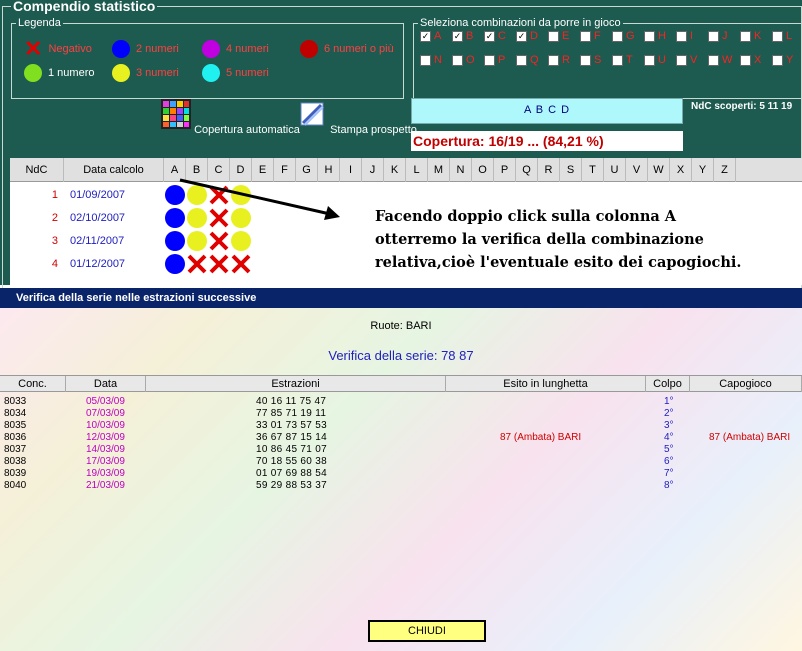 This screenshot has width=802, height=651. Describe the element at coordinates (541, 437) in the screenshot. I see `result-esito: 87 (Ambata) BARI` at that location.